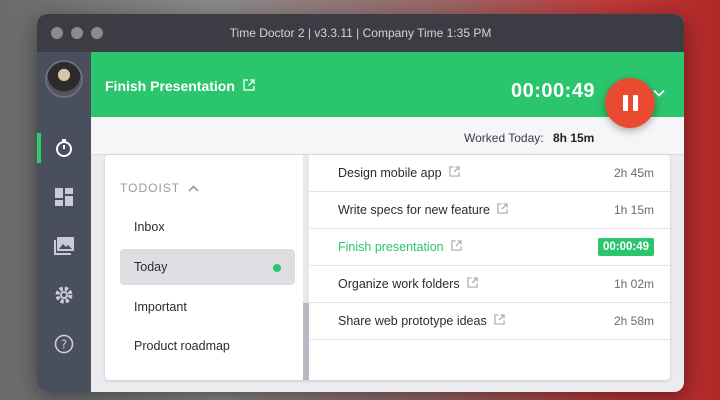  I want to click on task-duration: 1h 15m, so click(633, 210).